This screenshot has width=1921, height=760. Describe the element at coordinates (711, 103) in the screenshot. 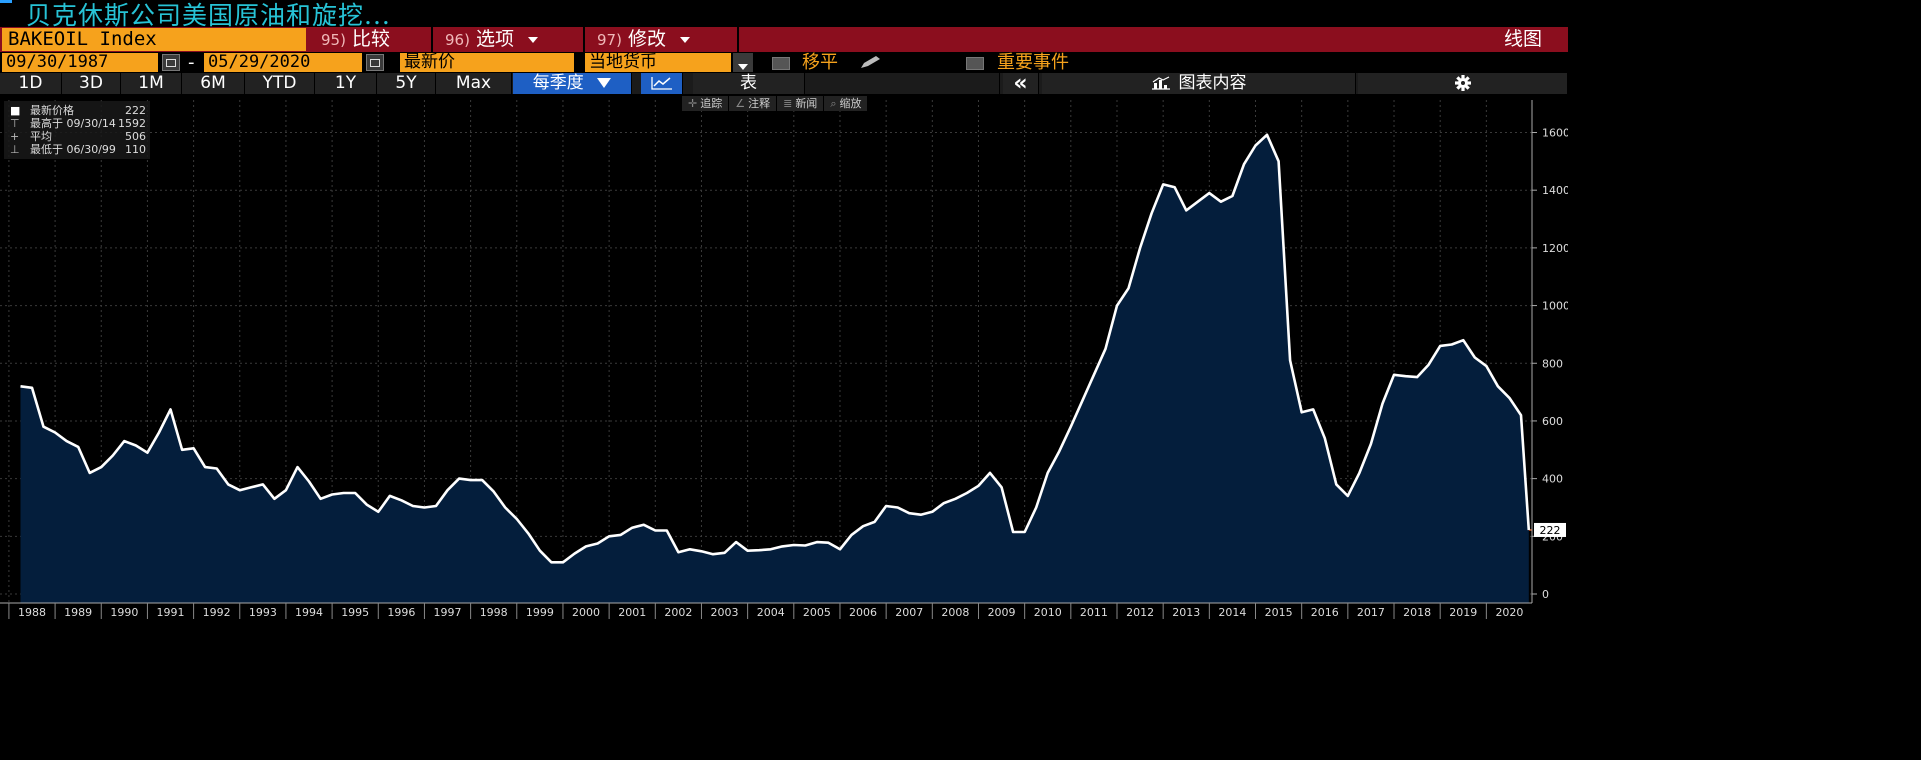

I see `track-label: 追踪` at that location.